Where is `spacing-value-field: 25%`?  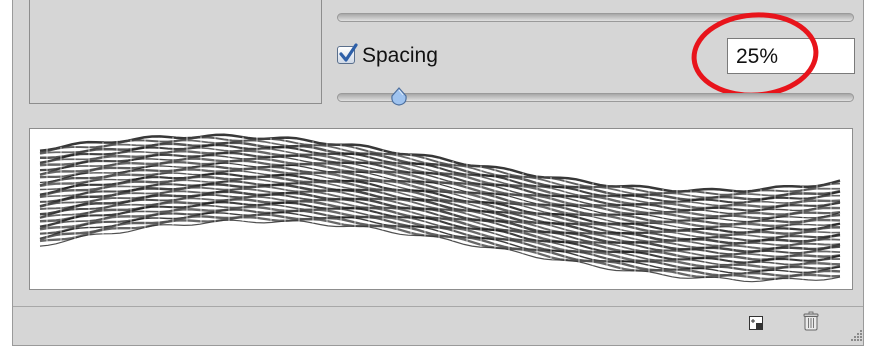 spacing-value-field: 25% is located at coordinates (791, 56).